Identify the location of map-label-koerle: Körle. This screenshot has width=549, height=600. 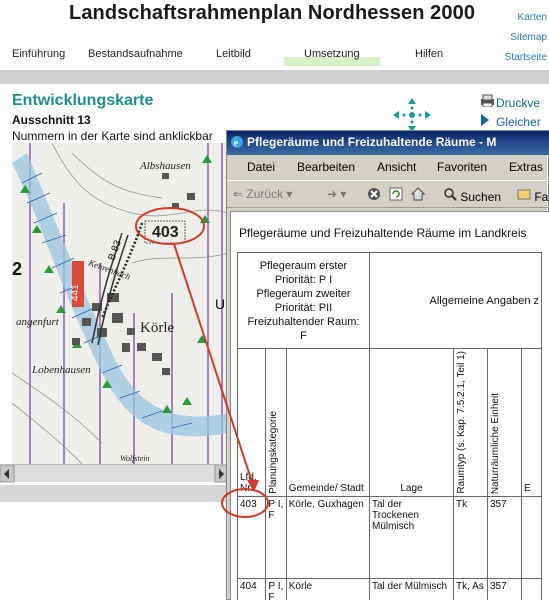
(157, 328).